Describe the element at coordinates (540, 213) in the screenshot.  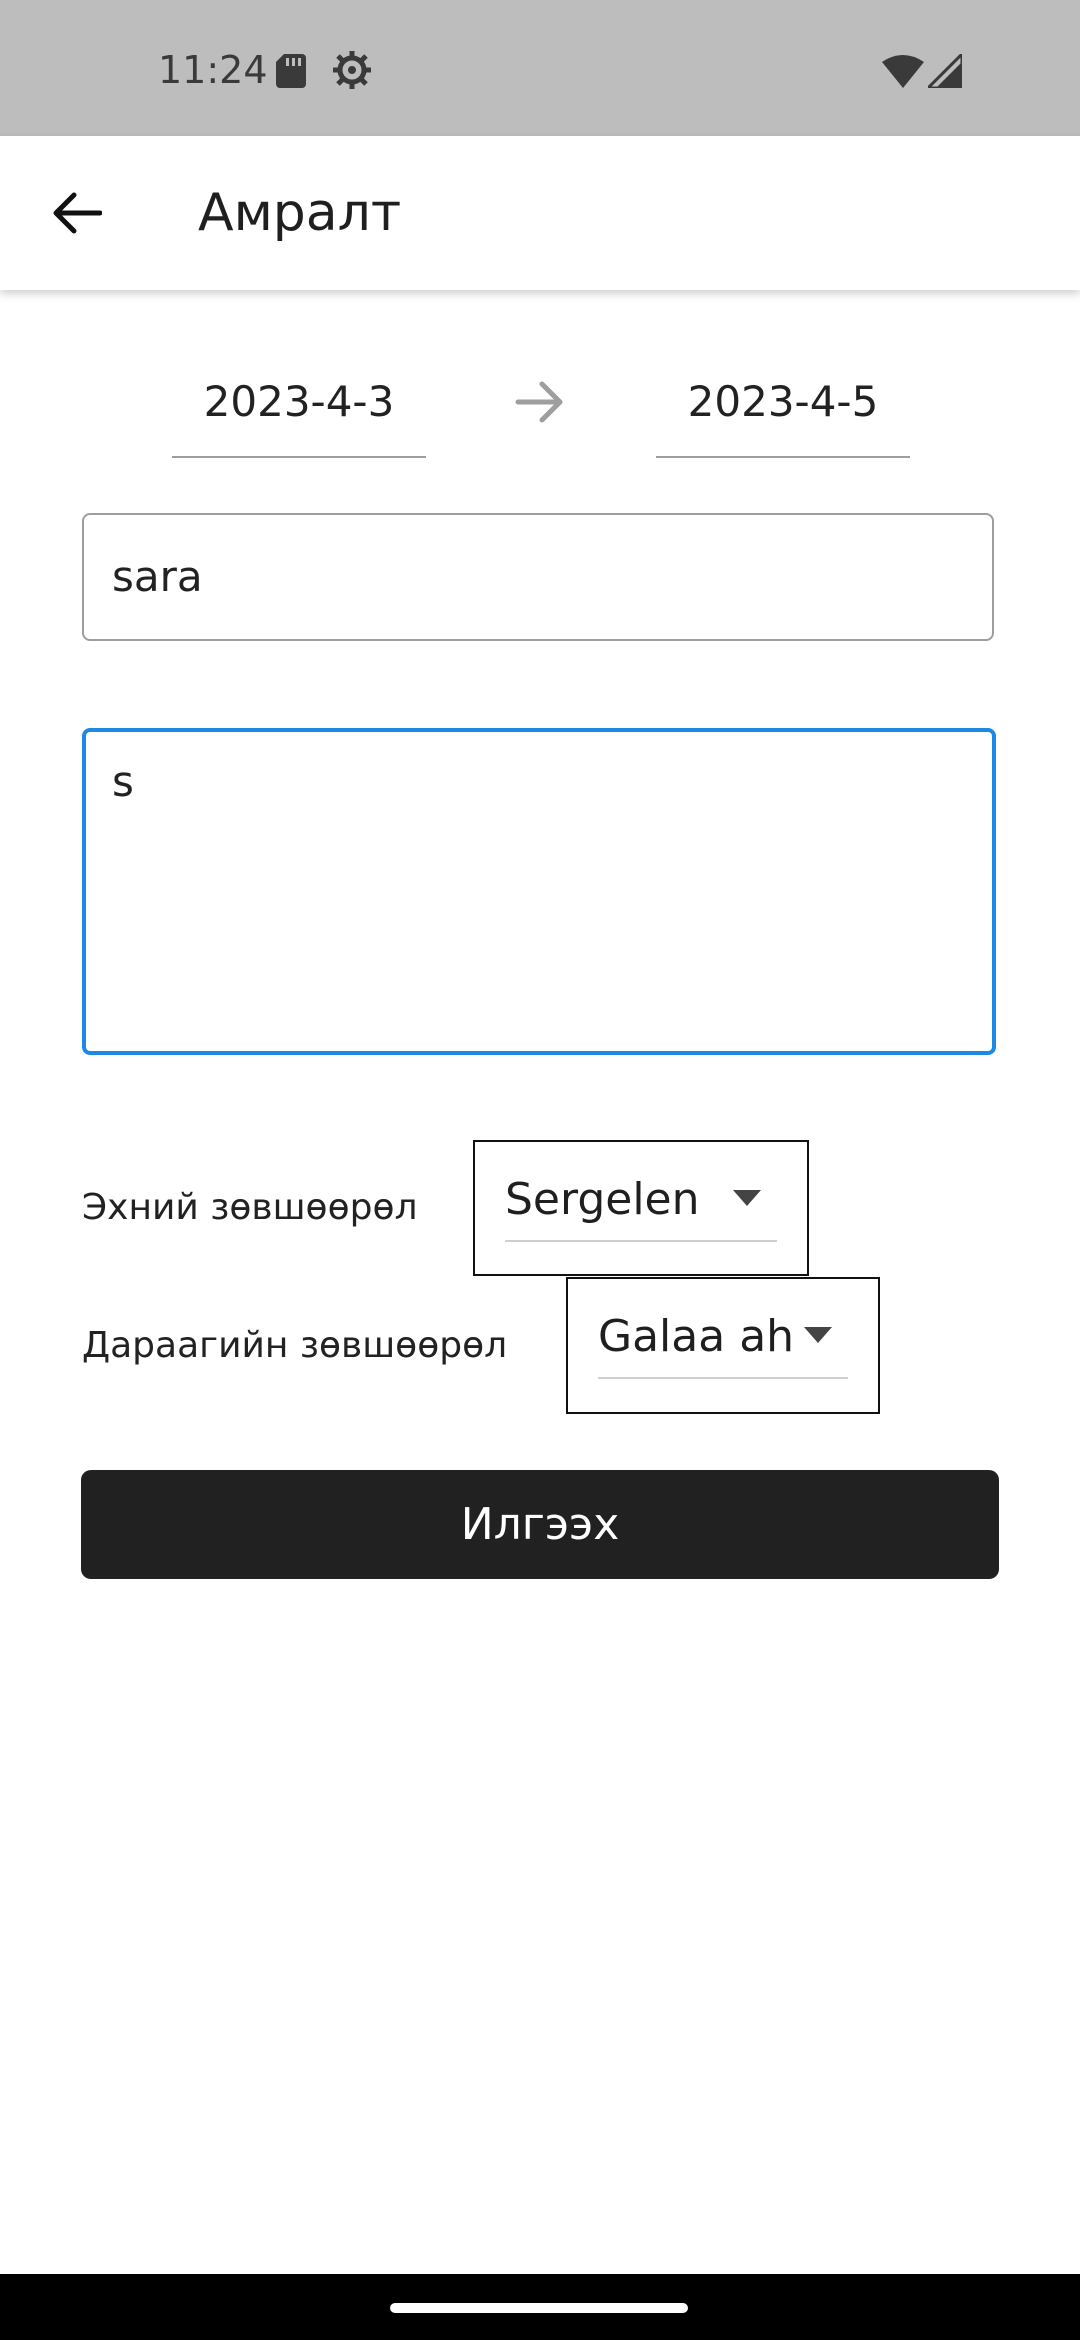
I see `app-bar: Амралт` at that location.